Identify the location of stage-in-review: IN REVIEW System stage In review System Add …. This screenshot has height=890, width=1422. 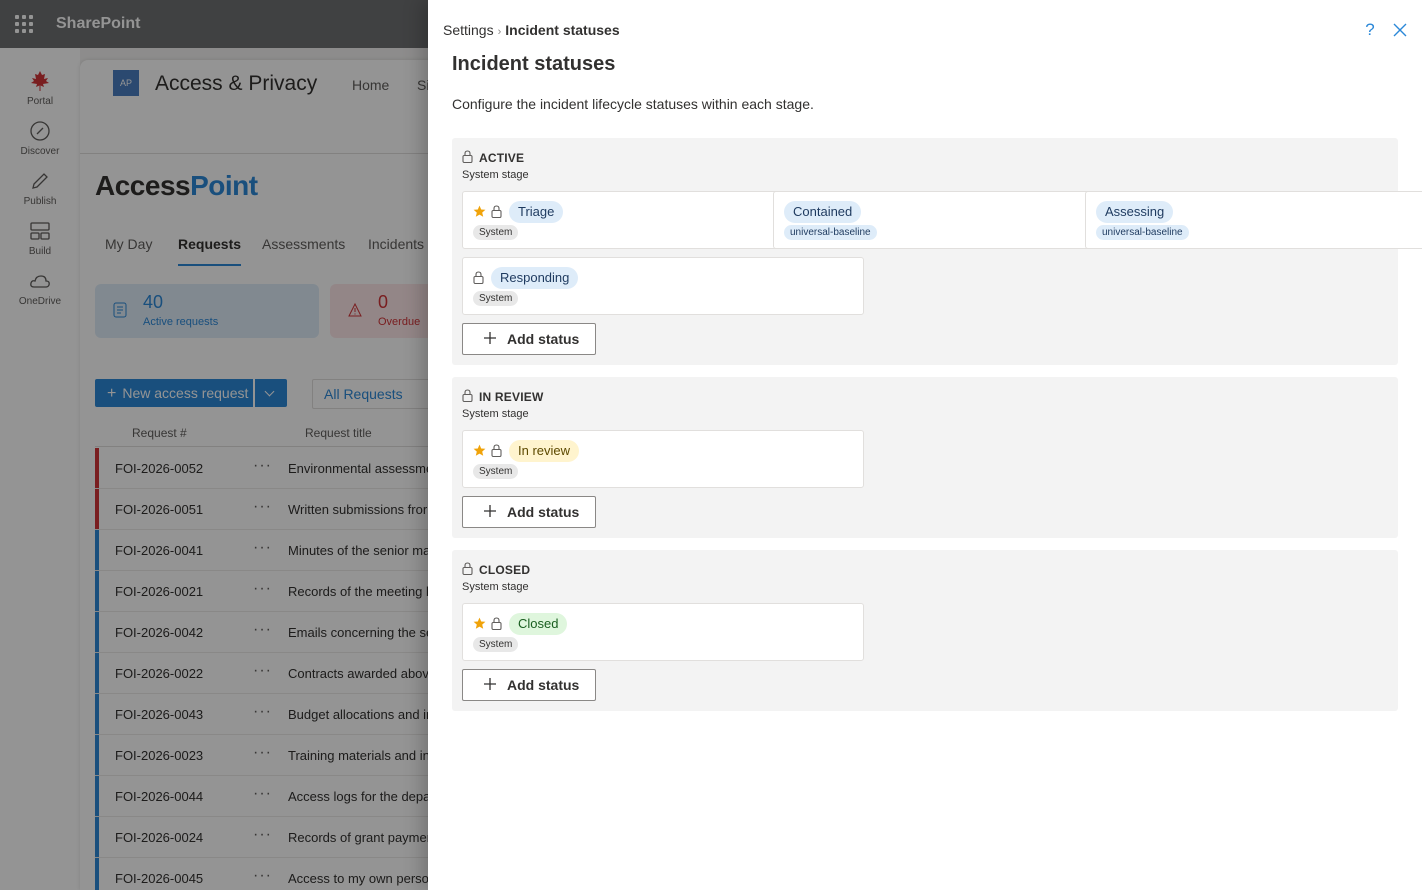
(925, 457).